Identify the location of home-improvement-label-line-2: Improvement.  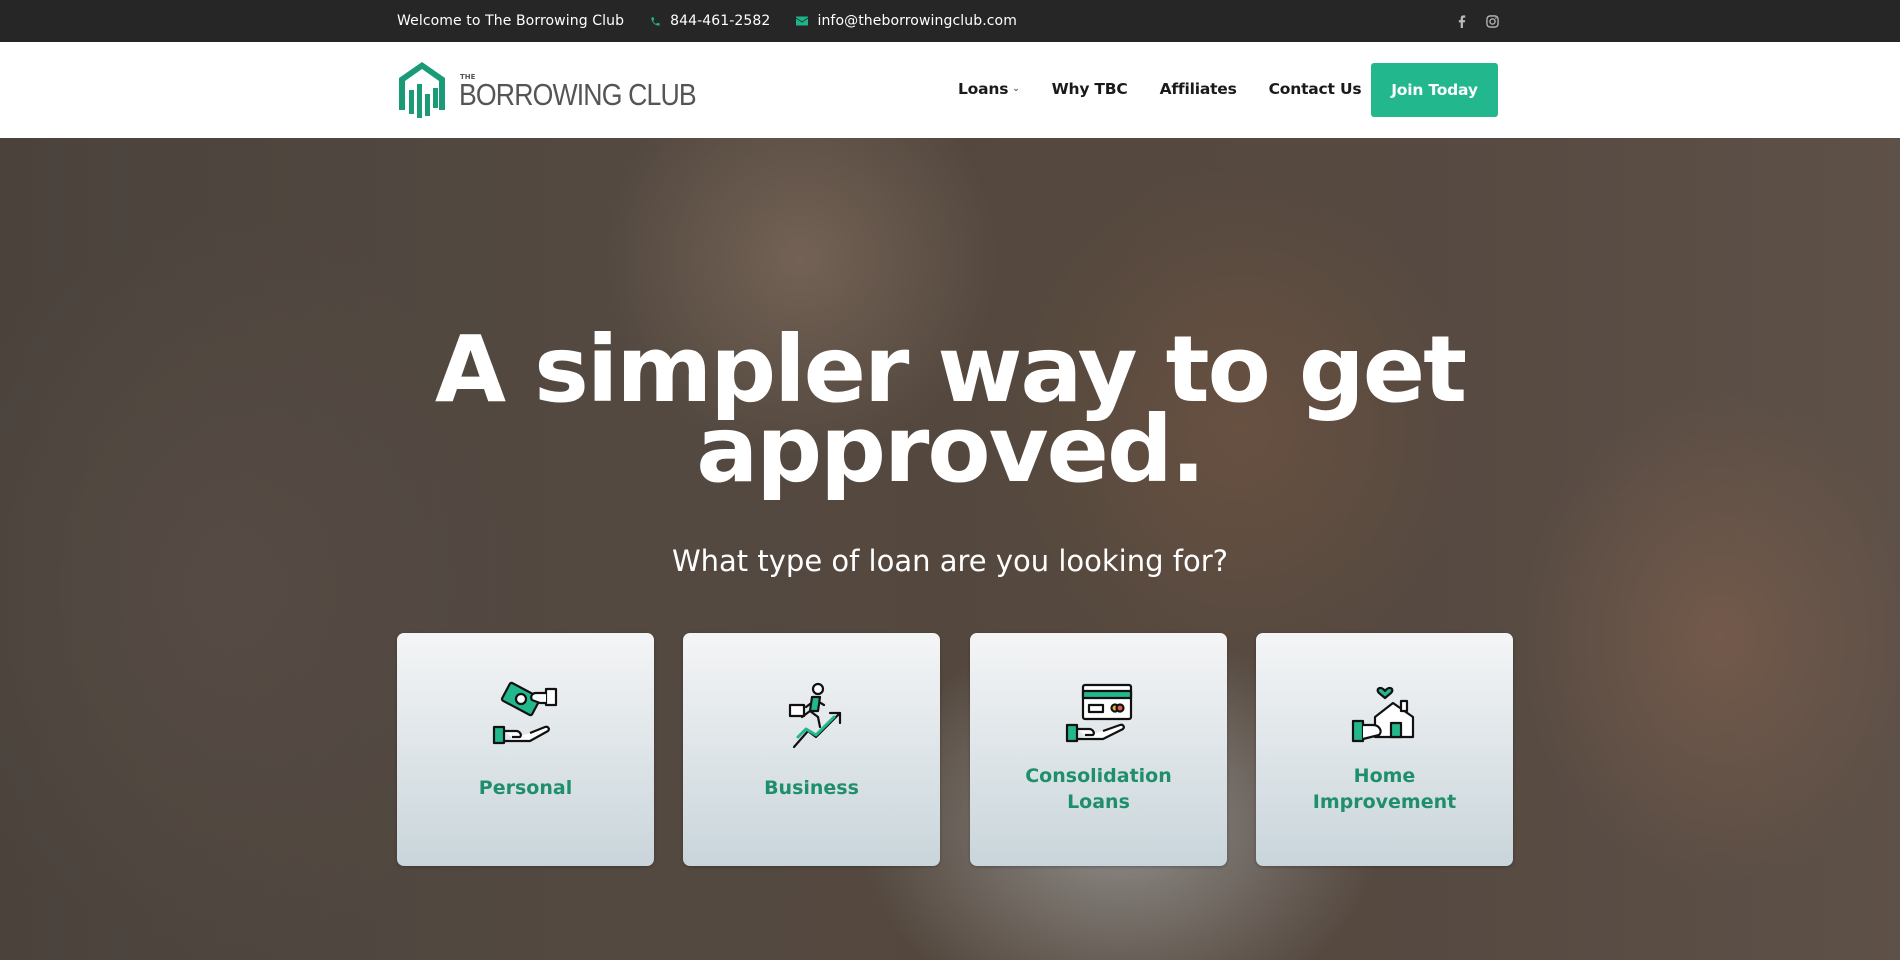
(1384, 802).